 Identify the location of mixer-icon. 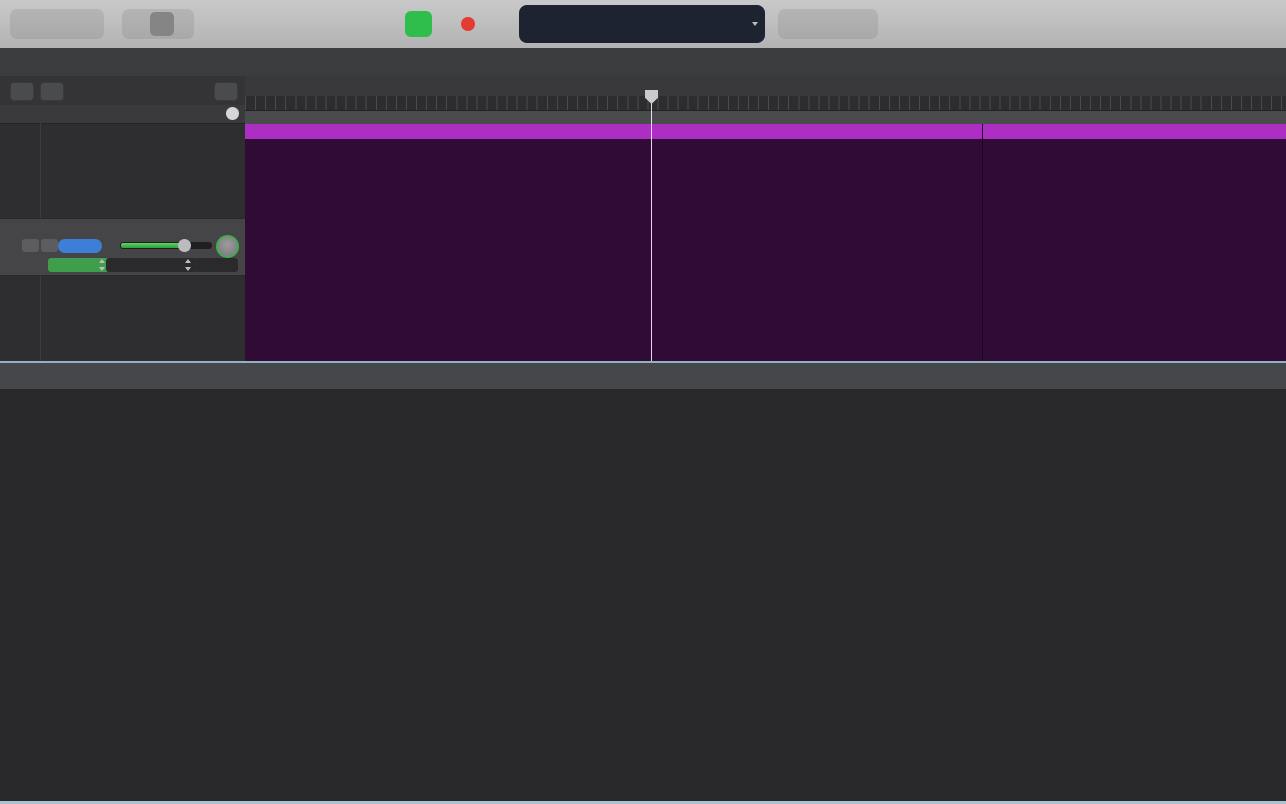
(162, 24).